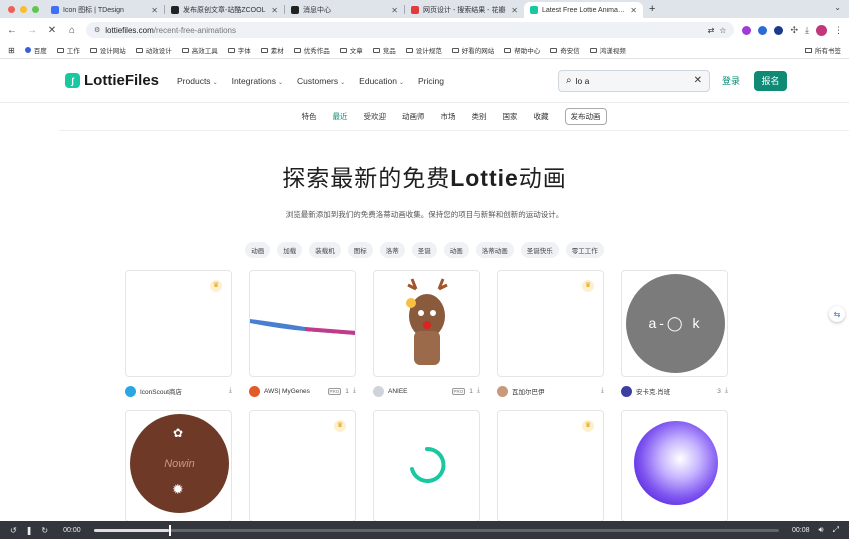 Image resolution: width=849 pixels, height=539 pixels. What do you see at coordinates (585, 116) in the screenshot?
I see `publish-animation-button: 发布动画` at bounding box center [585, 116].